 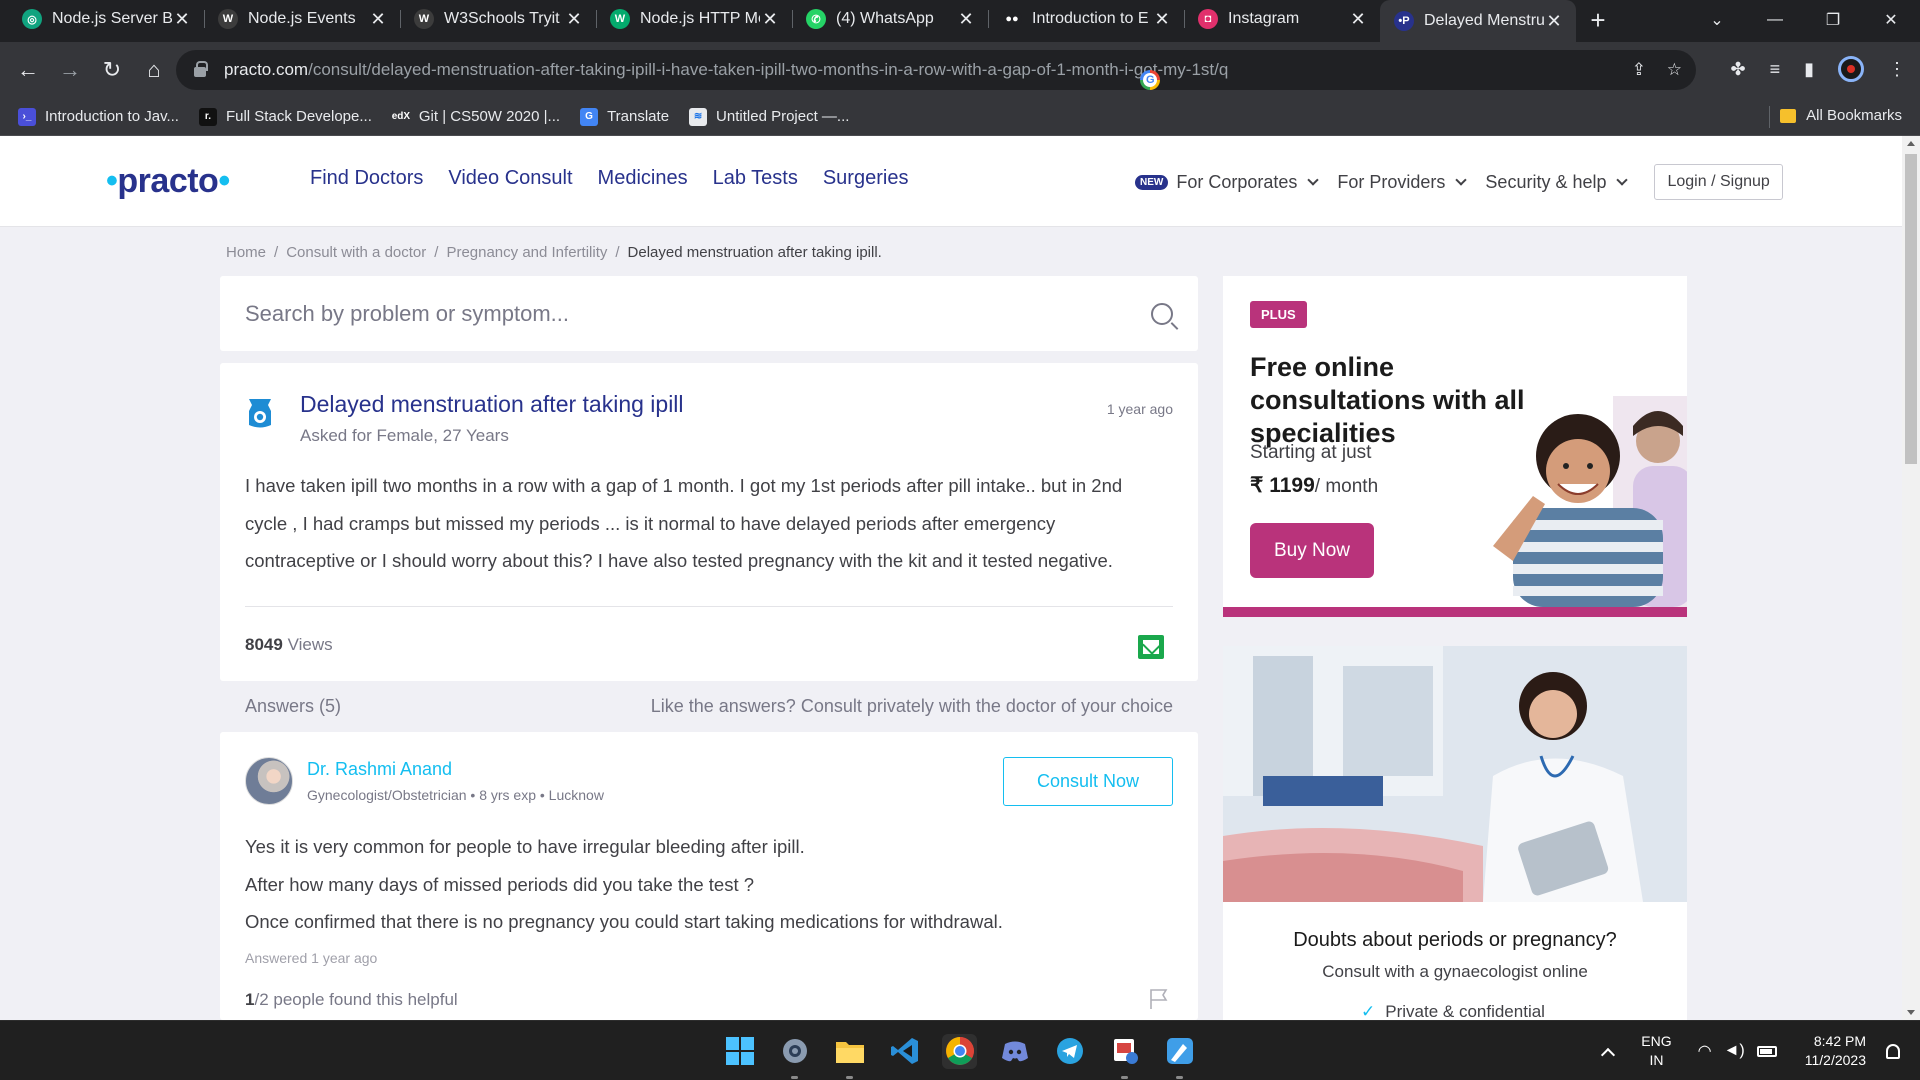 I want to click on nav-video-consult: Video Consult, so click(x=510, y=178).